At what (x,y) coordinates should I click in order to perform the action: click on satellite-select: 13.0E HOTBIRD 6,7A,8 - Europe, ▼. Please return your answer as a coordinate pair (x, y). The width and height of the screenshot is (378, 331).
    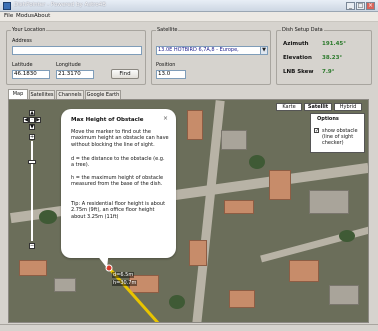
    Looking at the image, I should click on (212, 50).